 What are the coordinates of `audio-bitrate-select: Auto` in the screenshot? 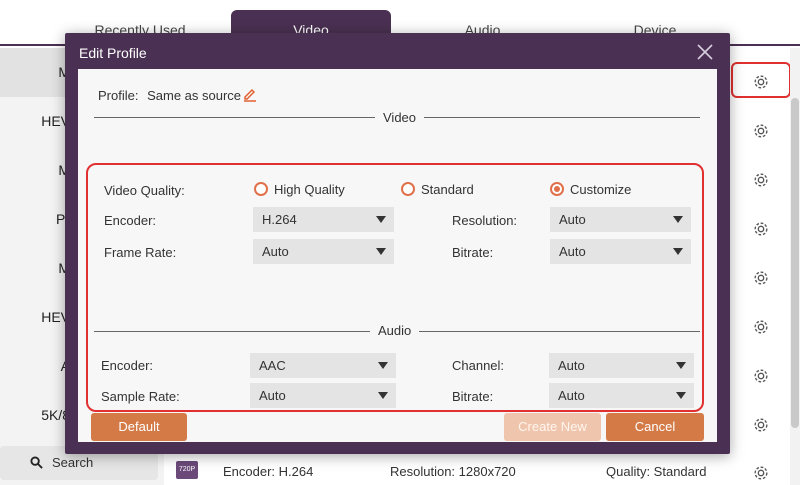 It's located at (621, 395).